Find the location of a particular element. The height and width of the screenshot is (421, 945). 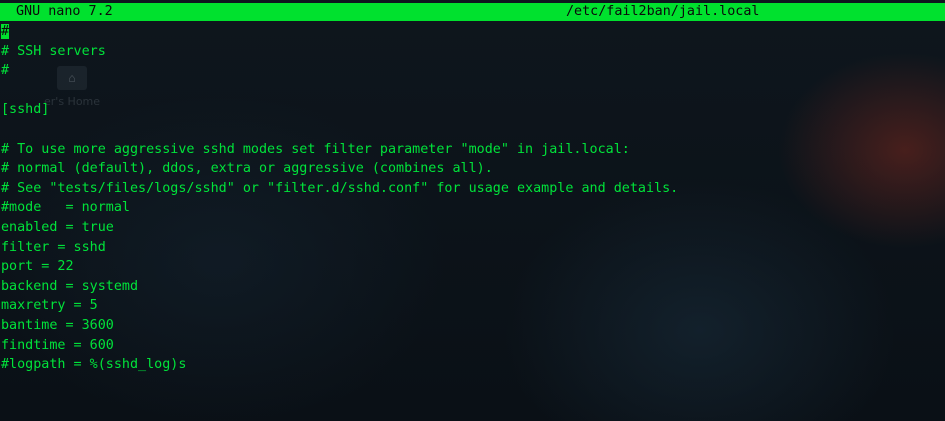

file-path: /etc/fail2ban/jail.local is located at coordinates (663, 11).